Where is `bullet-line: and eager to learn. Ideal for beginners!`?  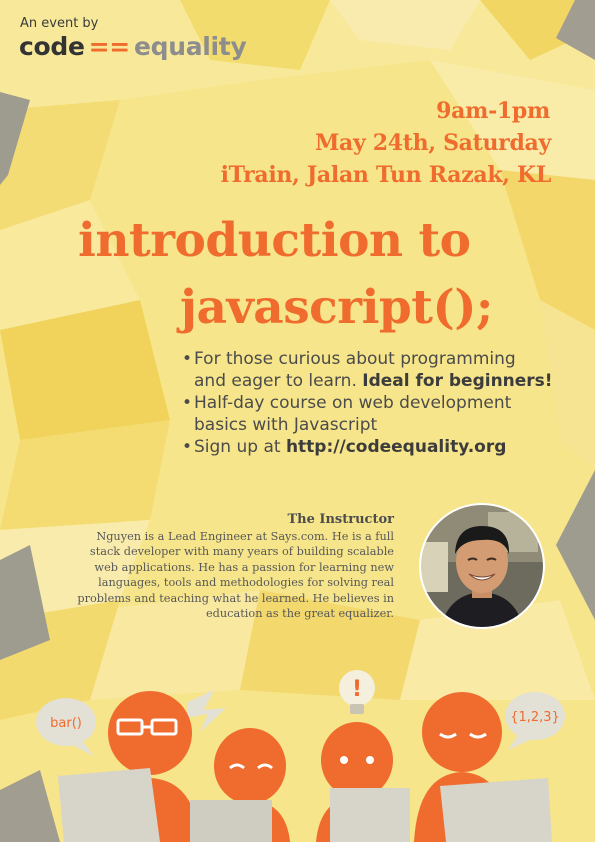
bullet-line: and eager to learn. Ideal for beginners! is located at coordinates (378, 381).